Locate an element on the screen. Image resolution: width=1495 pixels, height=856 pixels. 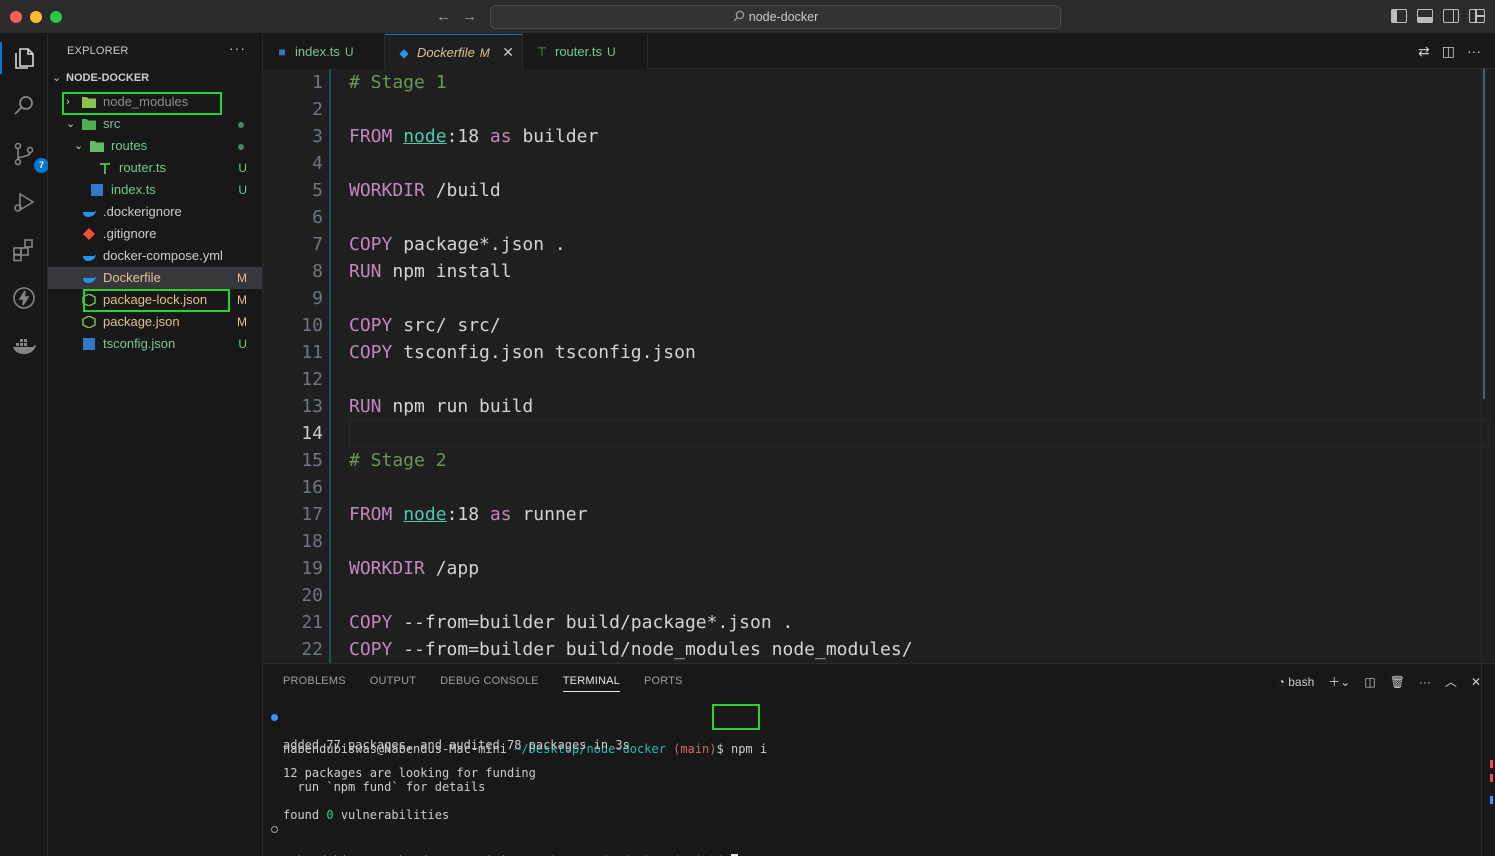
routes-folder-icon is located at coordinates (97, 146).